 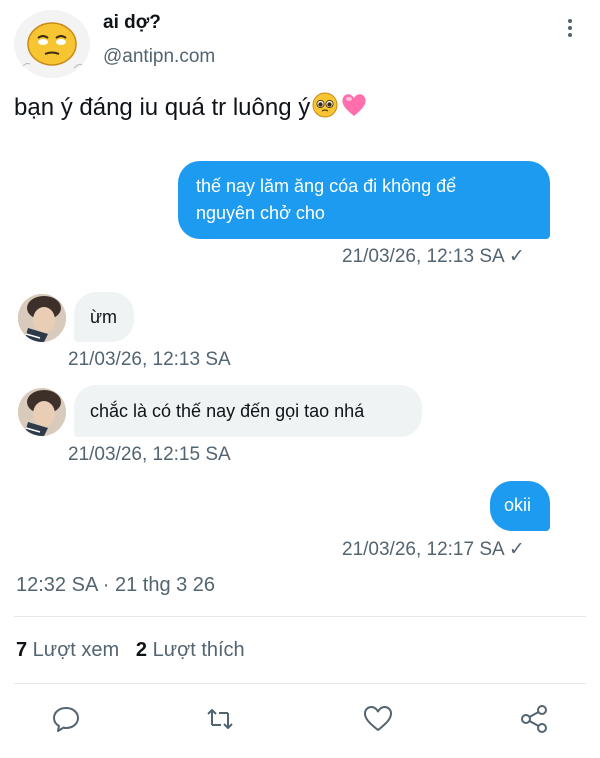 I want to click on author-handle: @antipn.com, so click(x=159, y=57).